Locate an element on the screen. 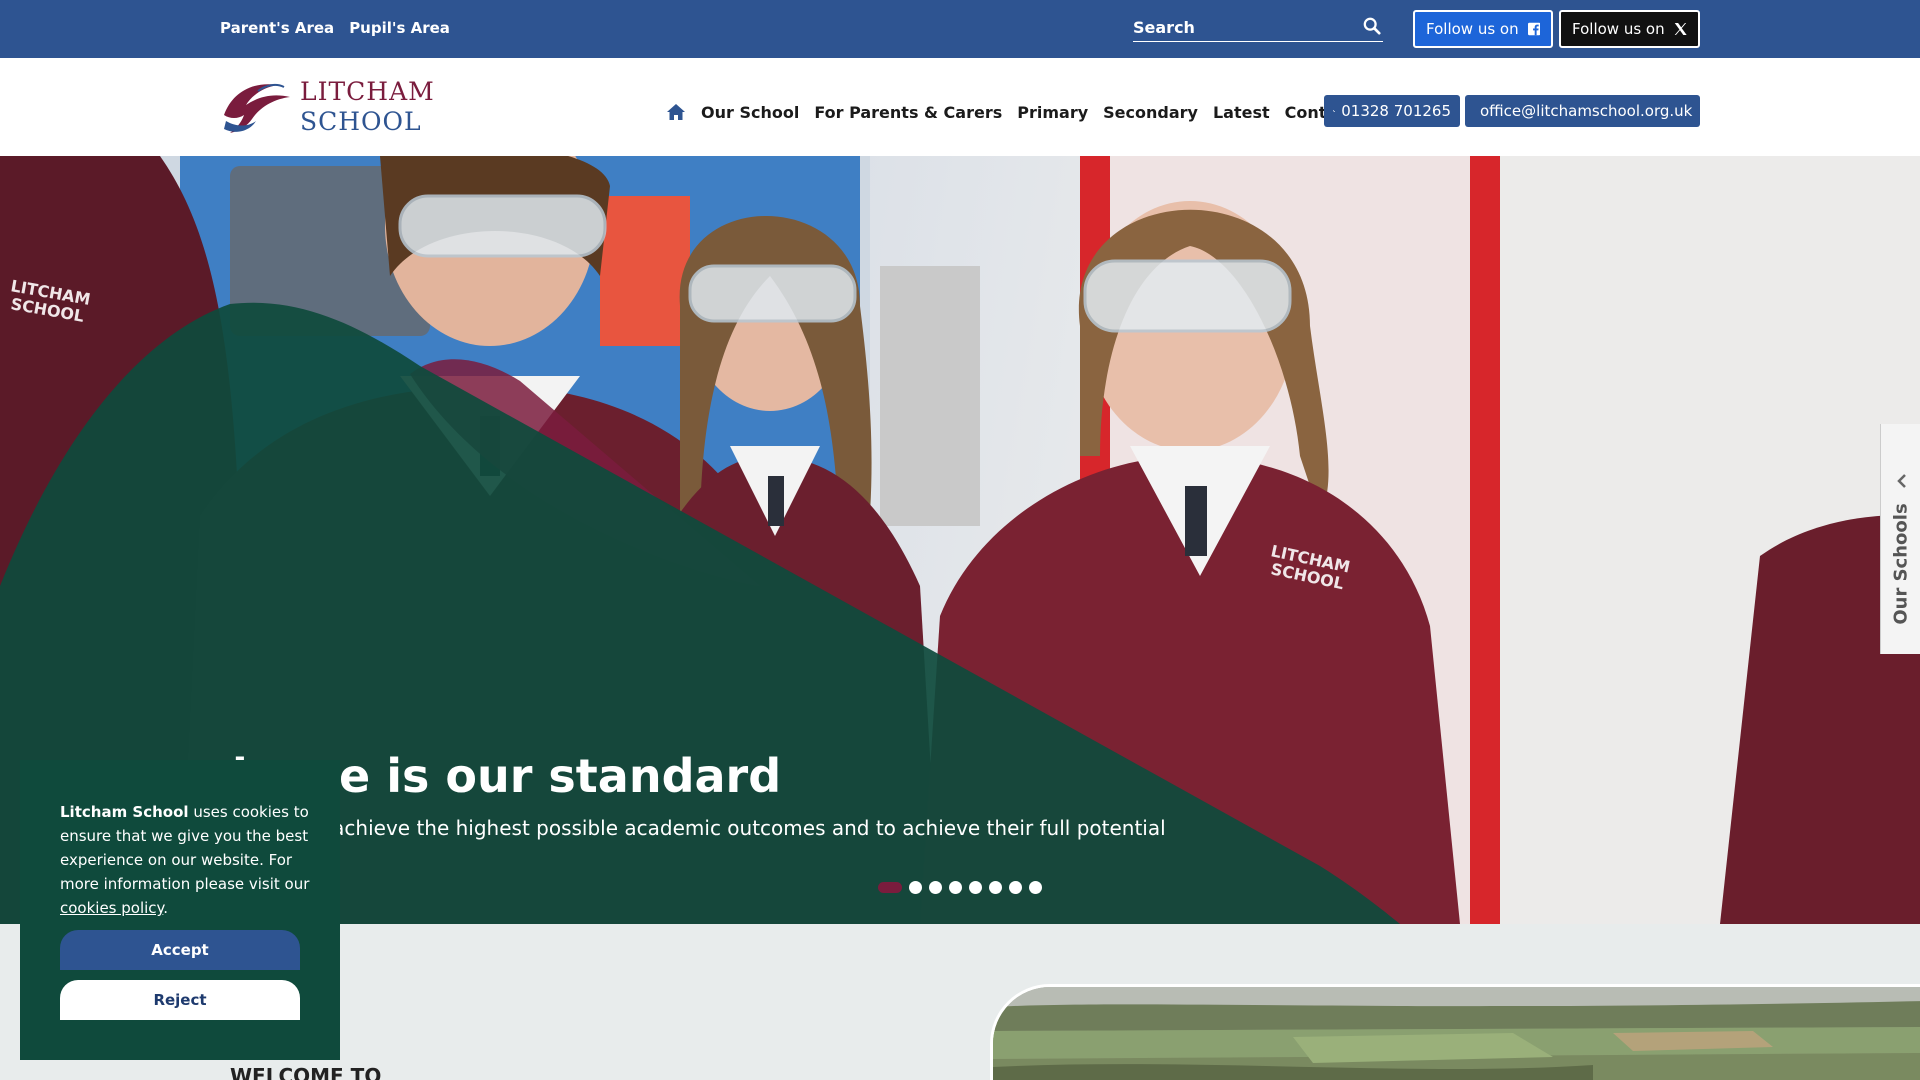 This screenshot has width=1920, height=1080. aerial-village-photo is located at coordinates (1455, 1032).